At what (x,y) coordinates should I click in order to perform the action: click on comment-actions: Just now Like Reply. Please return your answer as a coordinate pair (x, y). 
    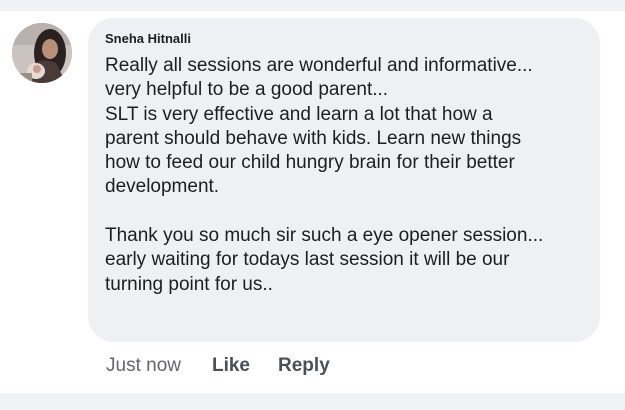
    Looking at the image, I should click on (232, 366).